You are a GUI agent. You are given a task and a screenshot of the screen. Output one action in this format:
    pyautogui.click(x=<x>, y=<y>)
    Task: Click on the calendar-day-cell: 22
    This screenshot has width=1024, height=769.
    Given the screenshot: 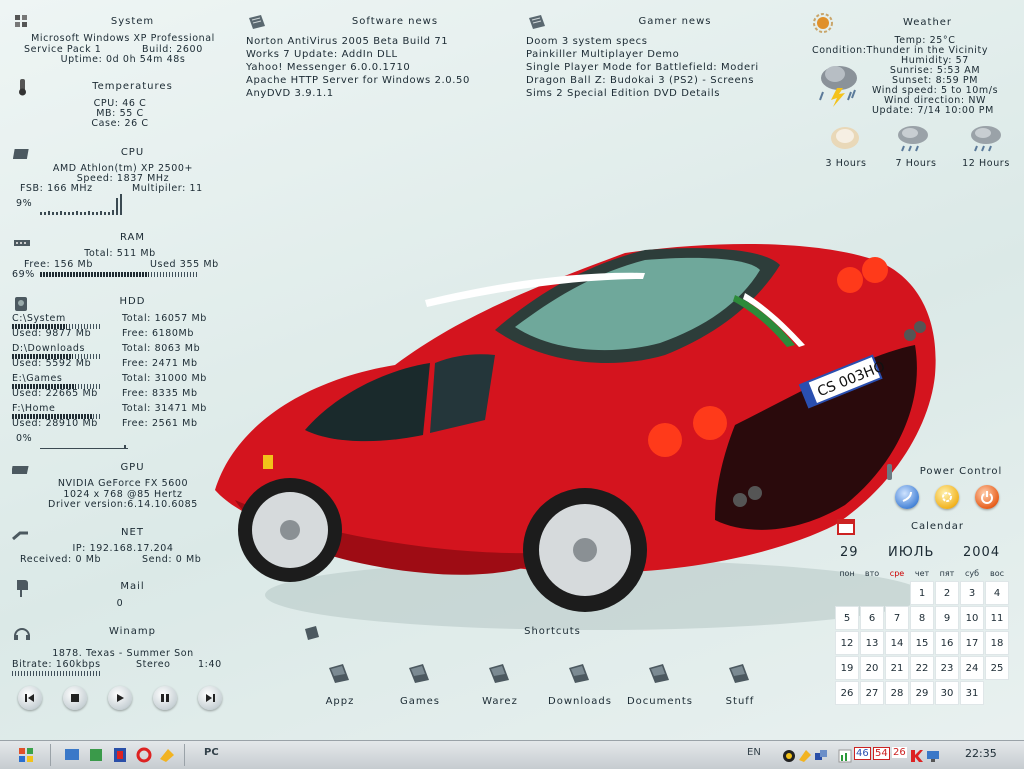 What is the action you would take?
    pyautogui.click(x=922, y=668)
    